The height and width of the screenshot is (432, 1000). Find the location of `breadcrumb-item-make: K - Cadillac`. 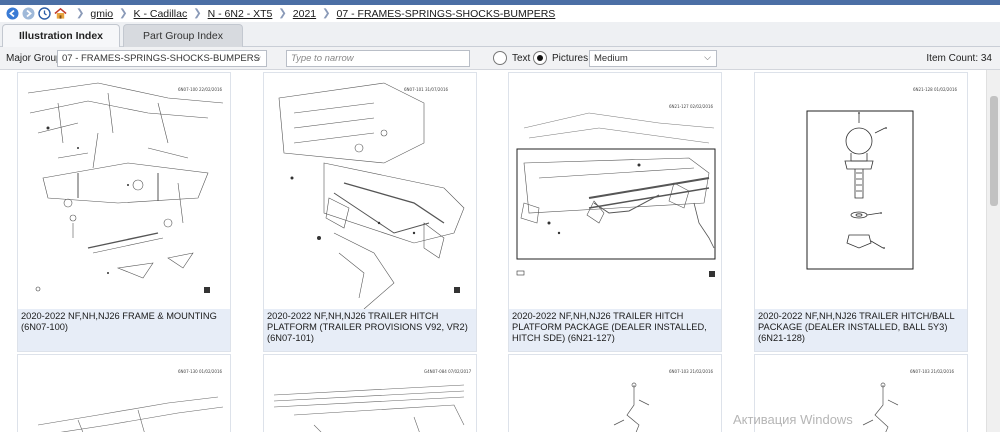

breadcrumb-item-make: K - Cadillac is located at coordinates (161, 14).